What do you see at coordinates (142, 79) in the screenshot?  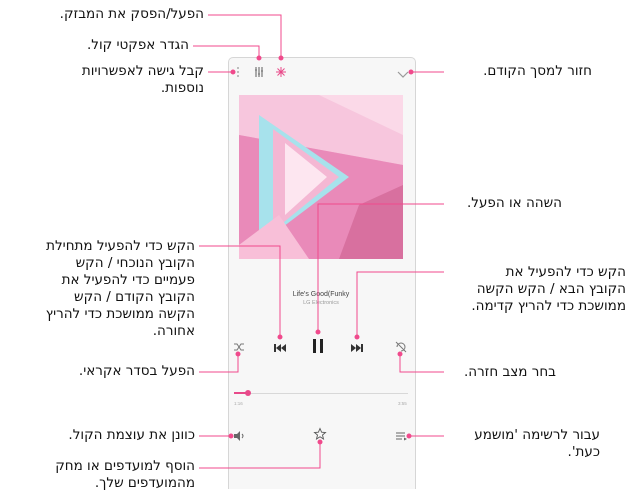 I see `callout-more: קבל גישה לאפשרויות נוספות.` at bounding box center [142, 79].